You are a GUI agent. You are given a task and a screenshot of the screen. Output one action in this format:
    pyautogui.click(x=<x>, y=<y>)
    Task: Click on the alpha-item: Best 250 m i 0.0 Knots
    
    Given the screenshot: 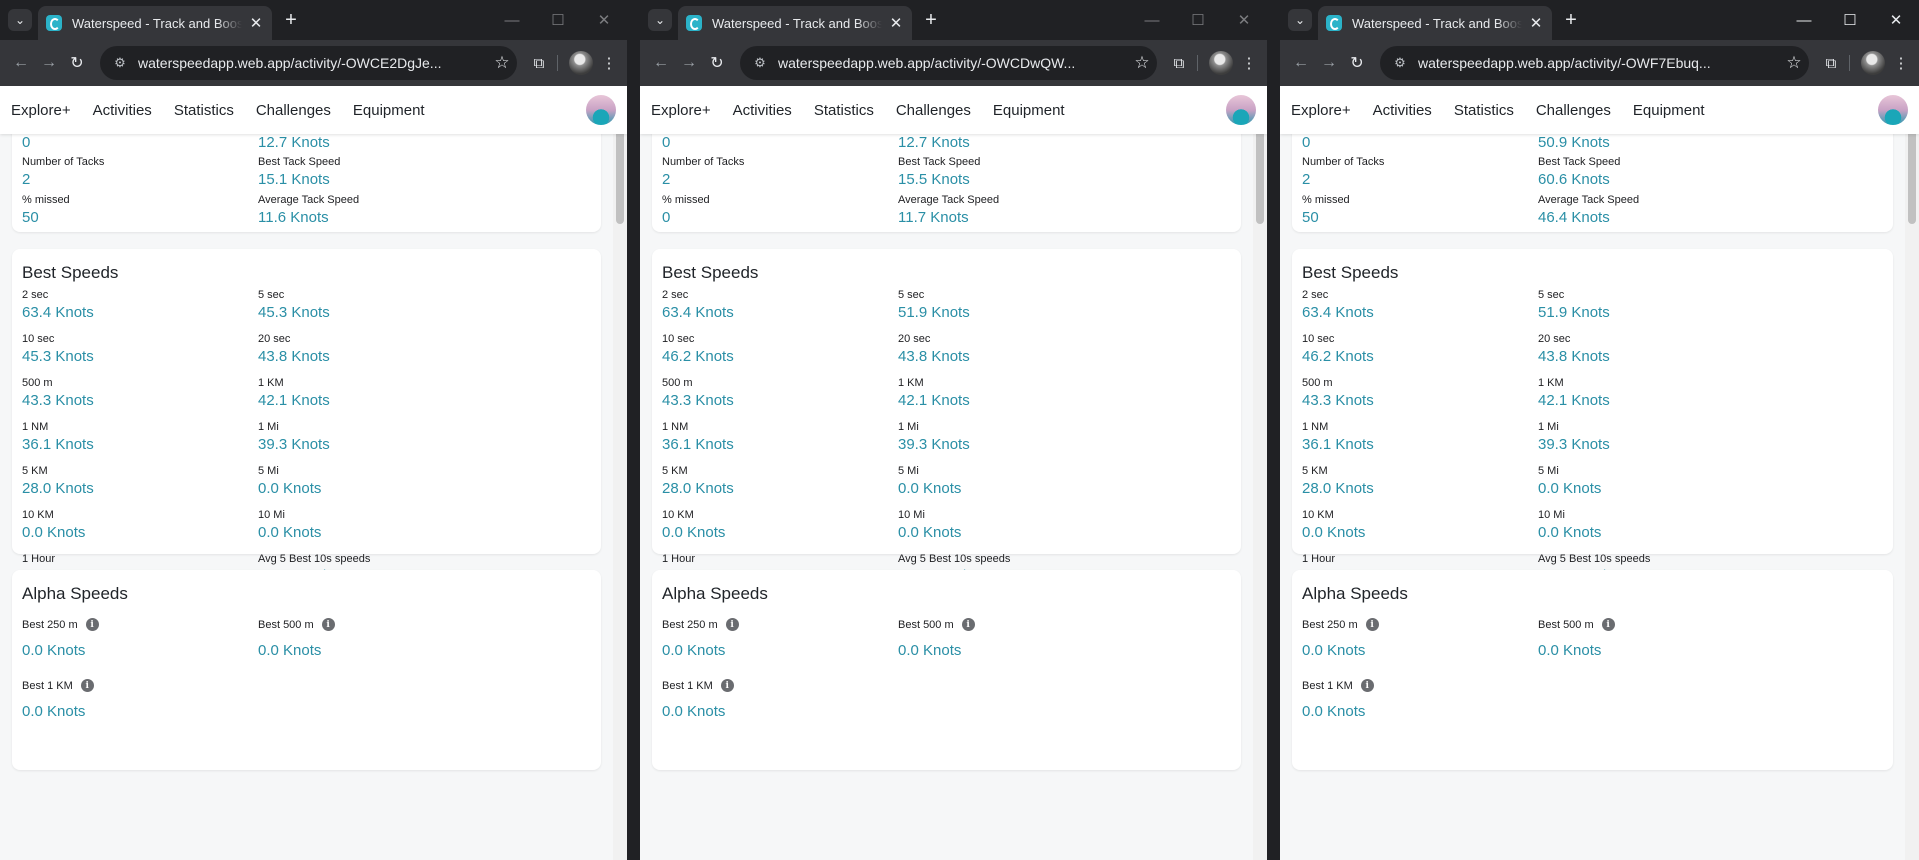 What is the action you would take?
    pyautogui.click(x=1340, y=638)
    